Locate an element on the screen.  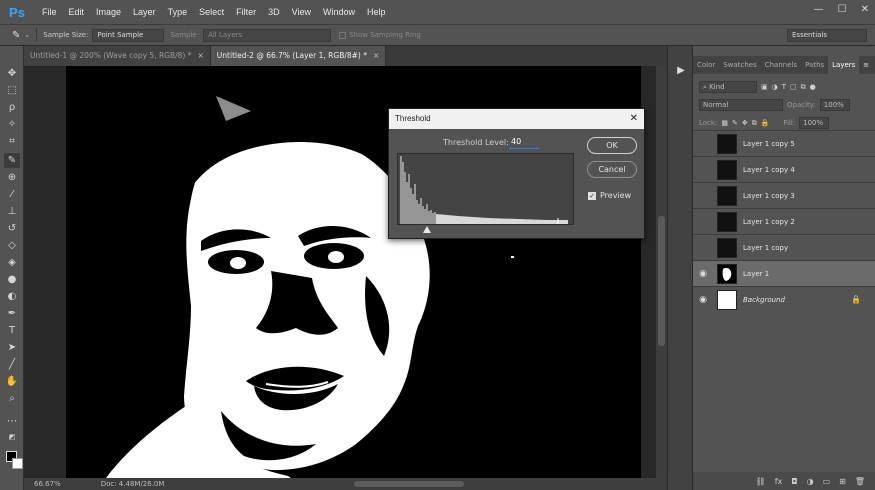
horizontal-scroll-thumb is located at coordinates (409, 484).